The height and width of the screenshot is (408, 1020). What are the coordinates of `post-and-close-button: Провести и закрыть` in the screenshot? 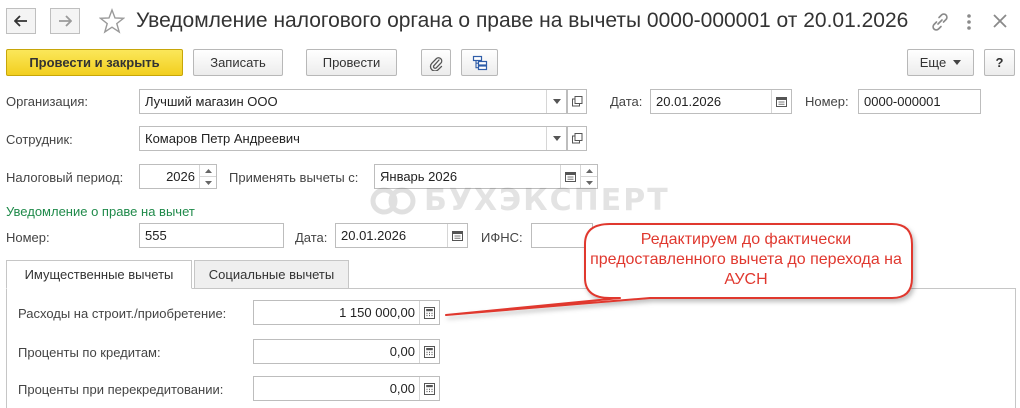 It's located at (94, 62).